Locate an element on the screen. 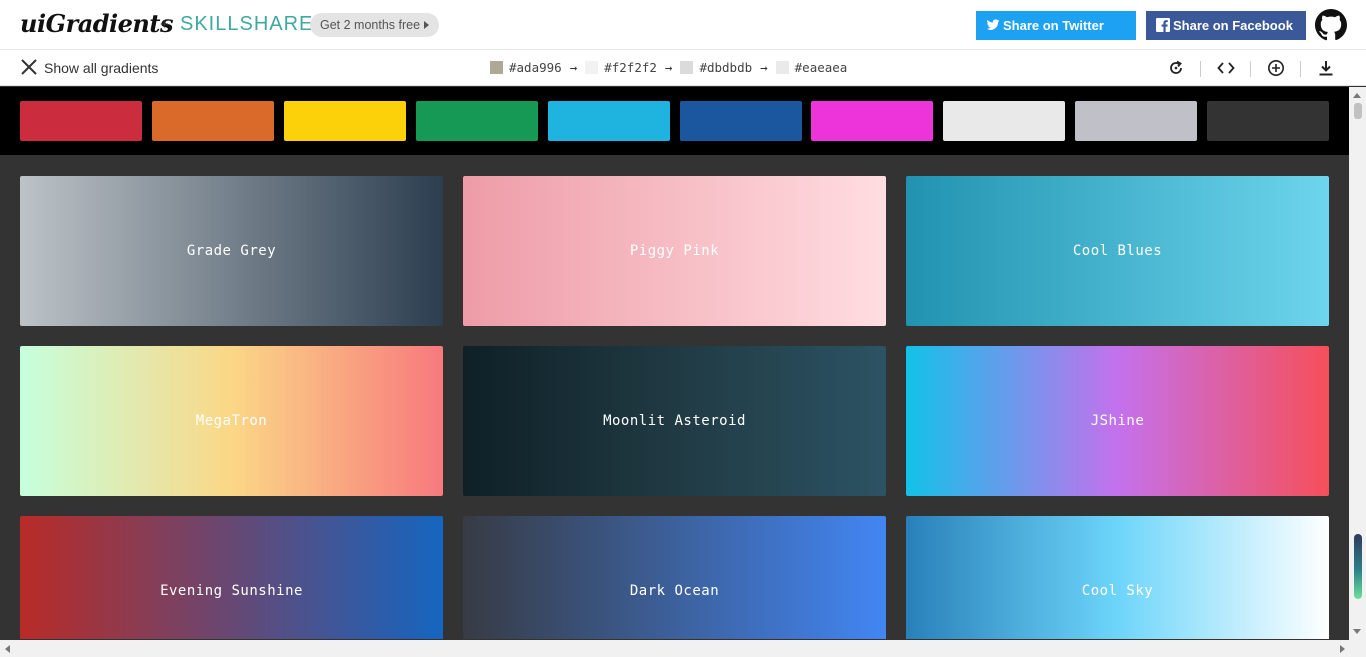  plus-sign: + is located at coordinates (164, 24).